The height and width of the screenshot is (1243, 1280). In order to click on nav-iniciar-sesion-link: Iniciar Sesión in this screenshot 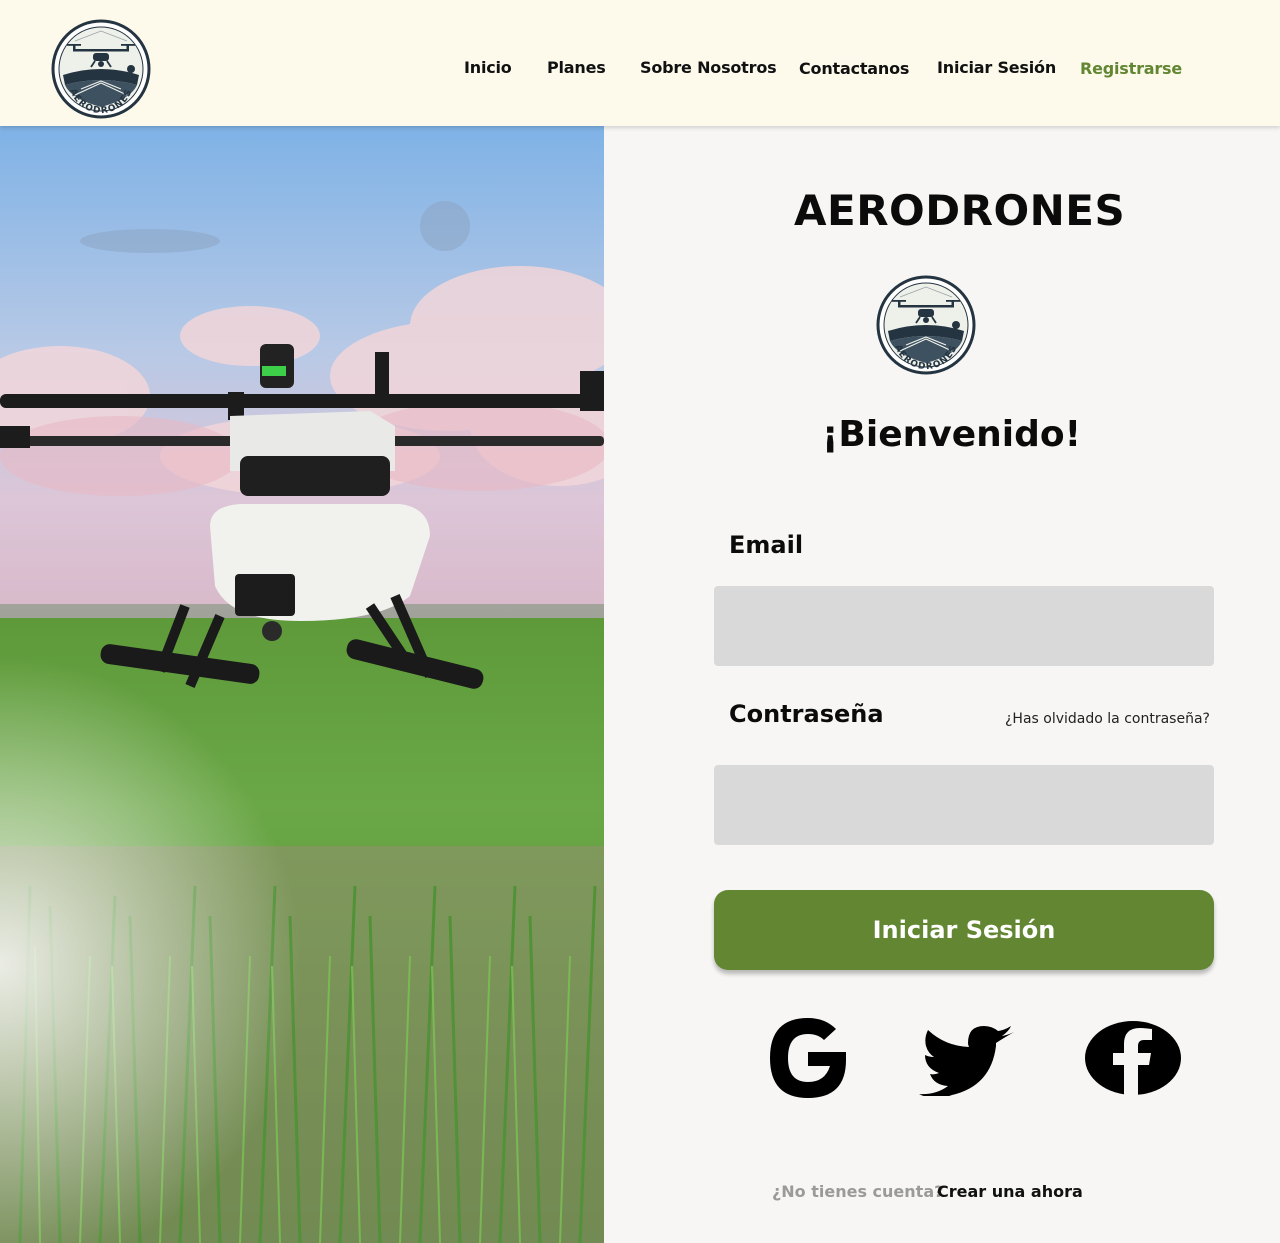, I will do `click(996, 67)`.